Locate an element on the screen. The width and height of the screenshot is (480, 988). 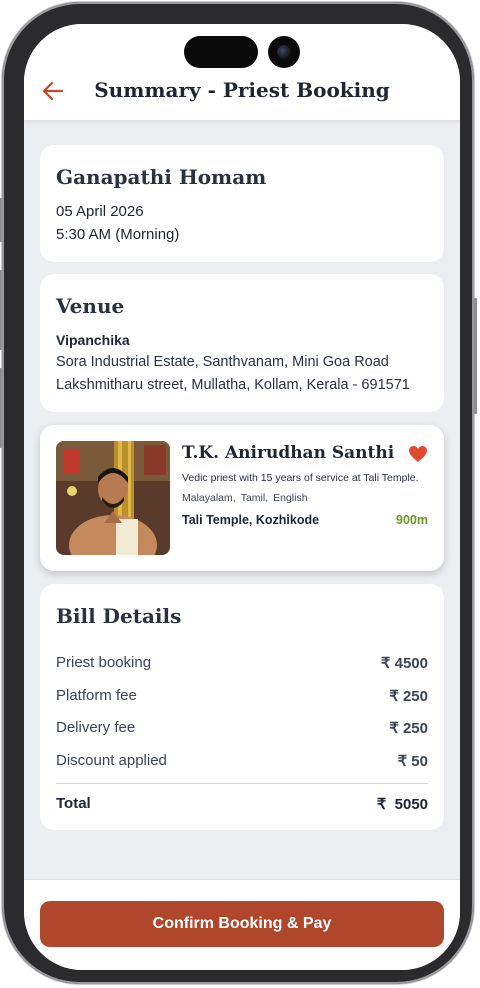
service-name: Ganapathi Homam is located at coordinates (161, 177).